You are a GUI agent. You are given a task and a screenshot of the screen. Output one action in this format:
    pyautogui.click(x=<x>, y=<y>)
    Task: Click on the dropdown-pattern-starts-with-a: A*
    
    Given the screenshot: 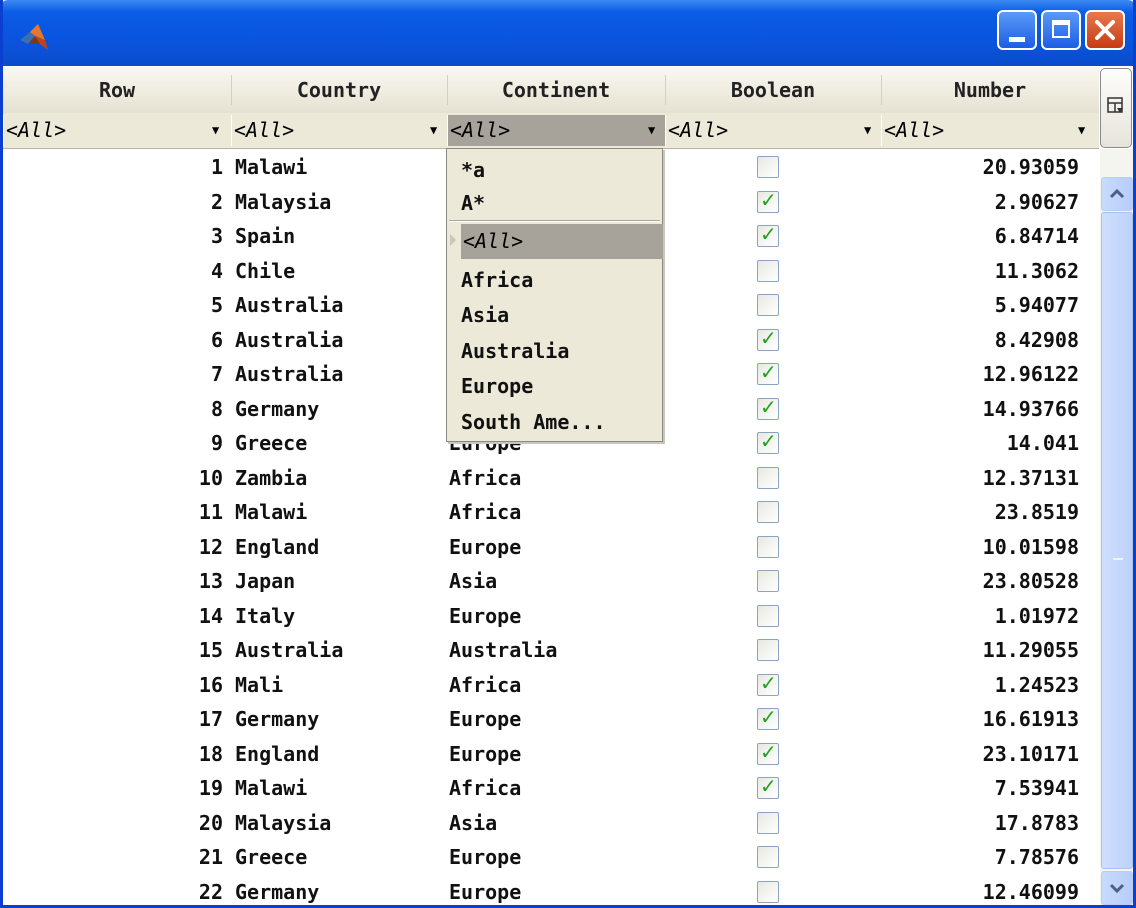 What is the action you would take?
    pyautogui.click(x=473, y=203)
    